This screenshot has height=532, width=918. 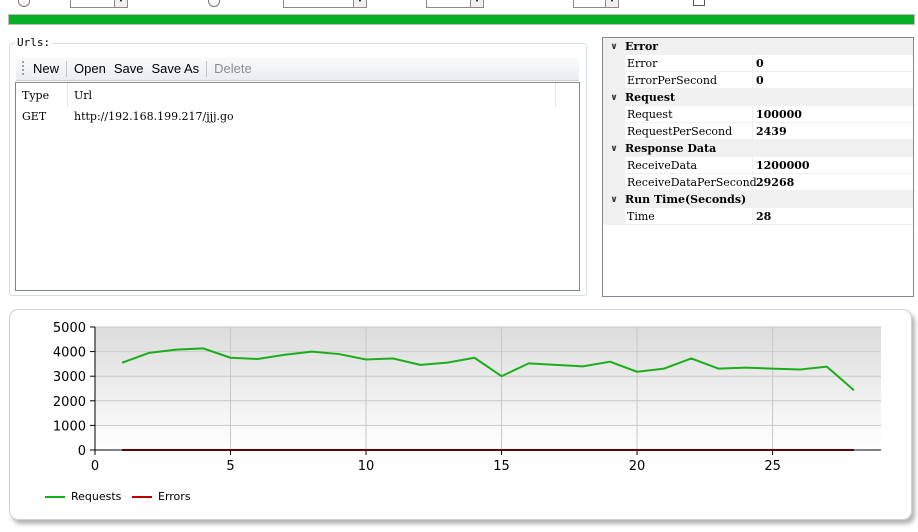 What do you see at coordinates (82, 451) in the screenshot?
I see `y-tick-label: 0` at bounding box center [82, 451].